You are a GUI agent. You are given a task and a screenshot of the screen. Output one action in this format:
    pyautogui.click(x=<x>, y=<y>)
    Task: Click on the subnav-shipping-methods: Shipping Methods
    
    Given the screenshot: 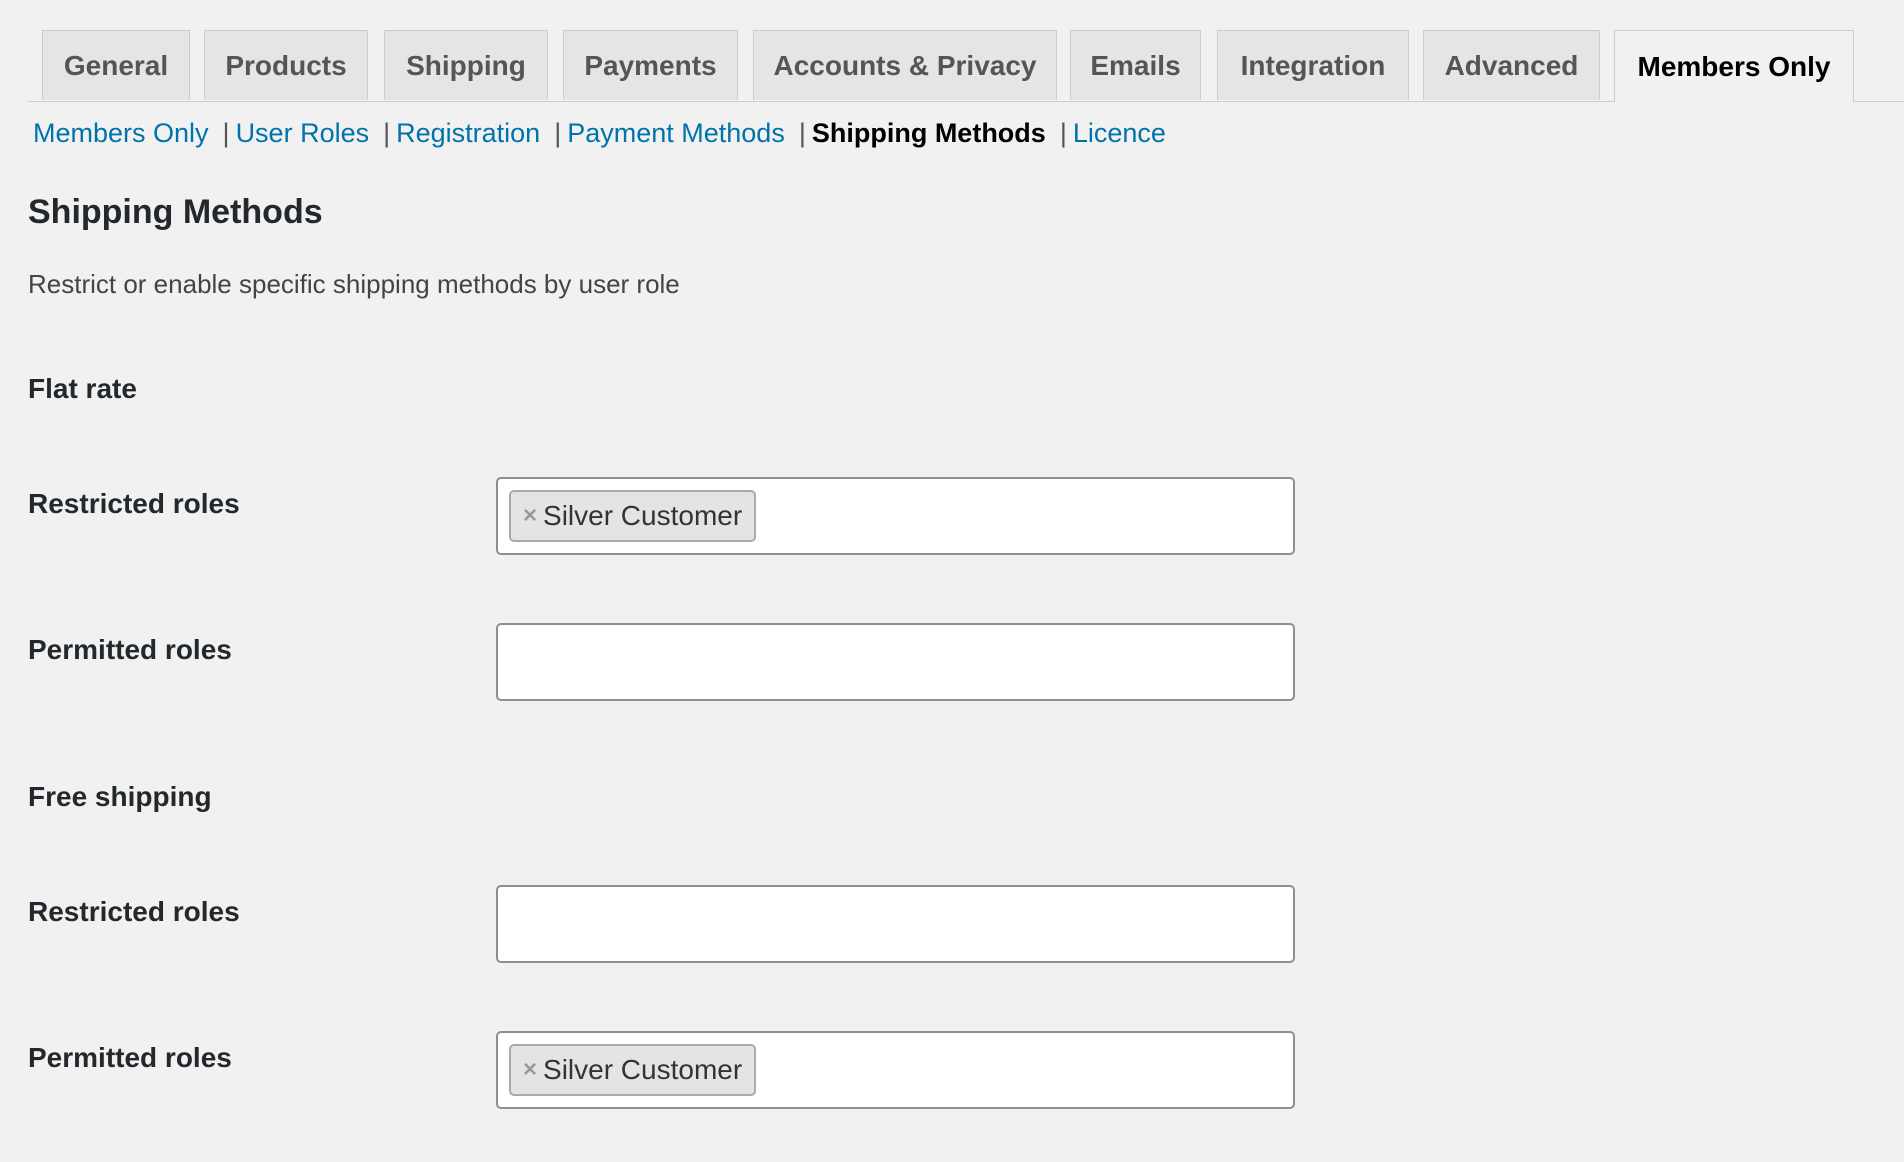 What is the action you would take?
    pyautogui.click(x=929, y=133)
    